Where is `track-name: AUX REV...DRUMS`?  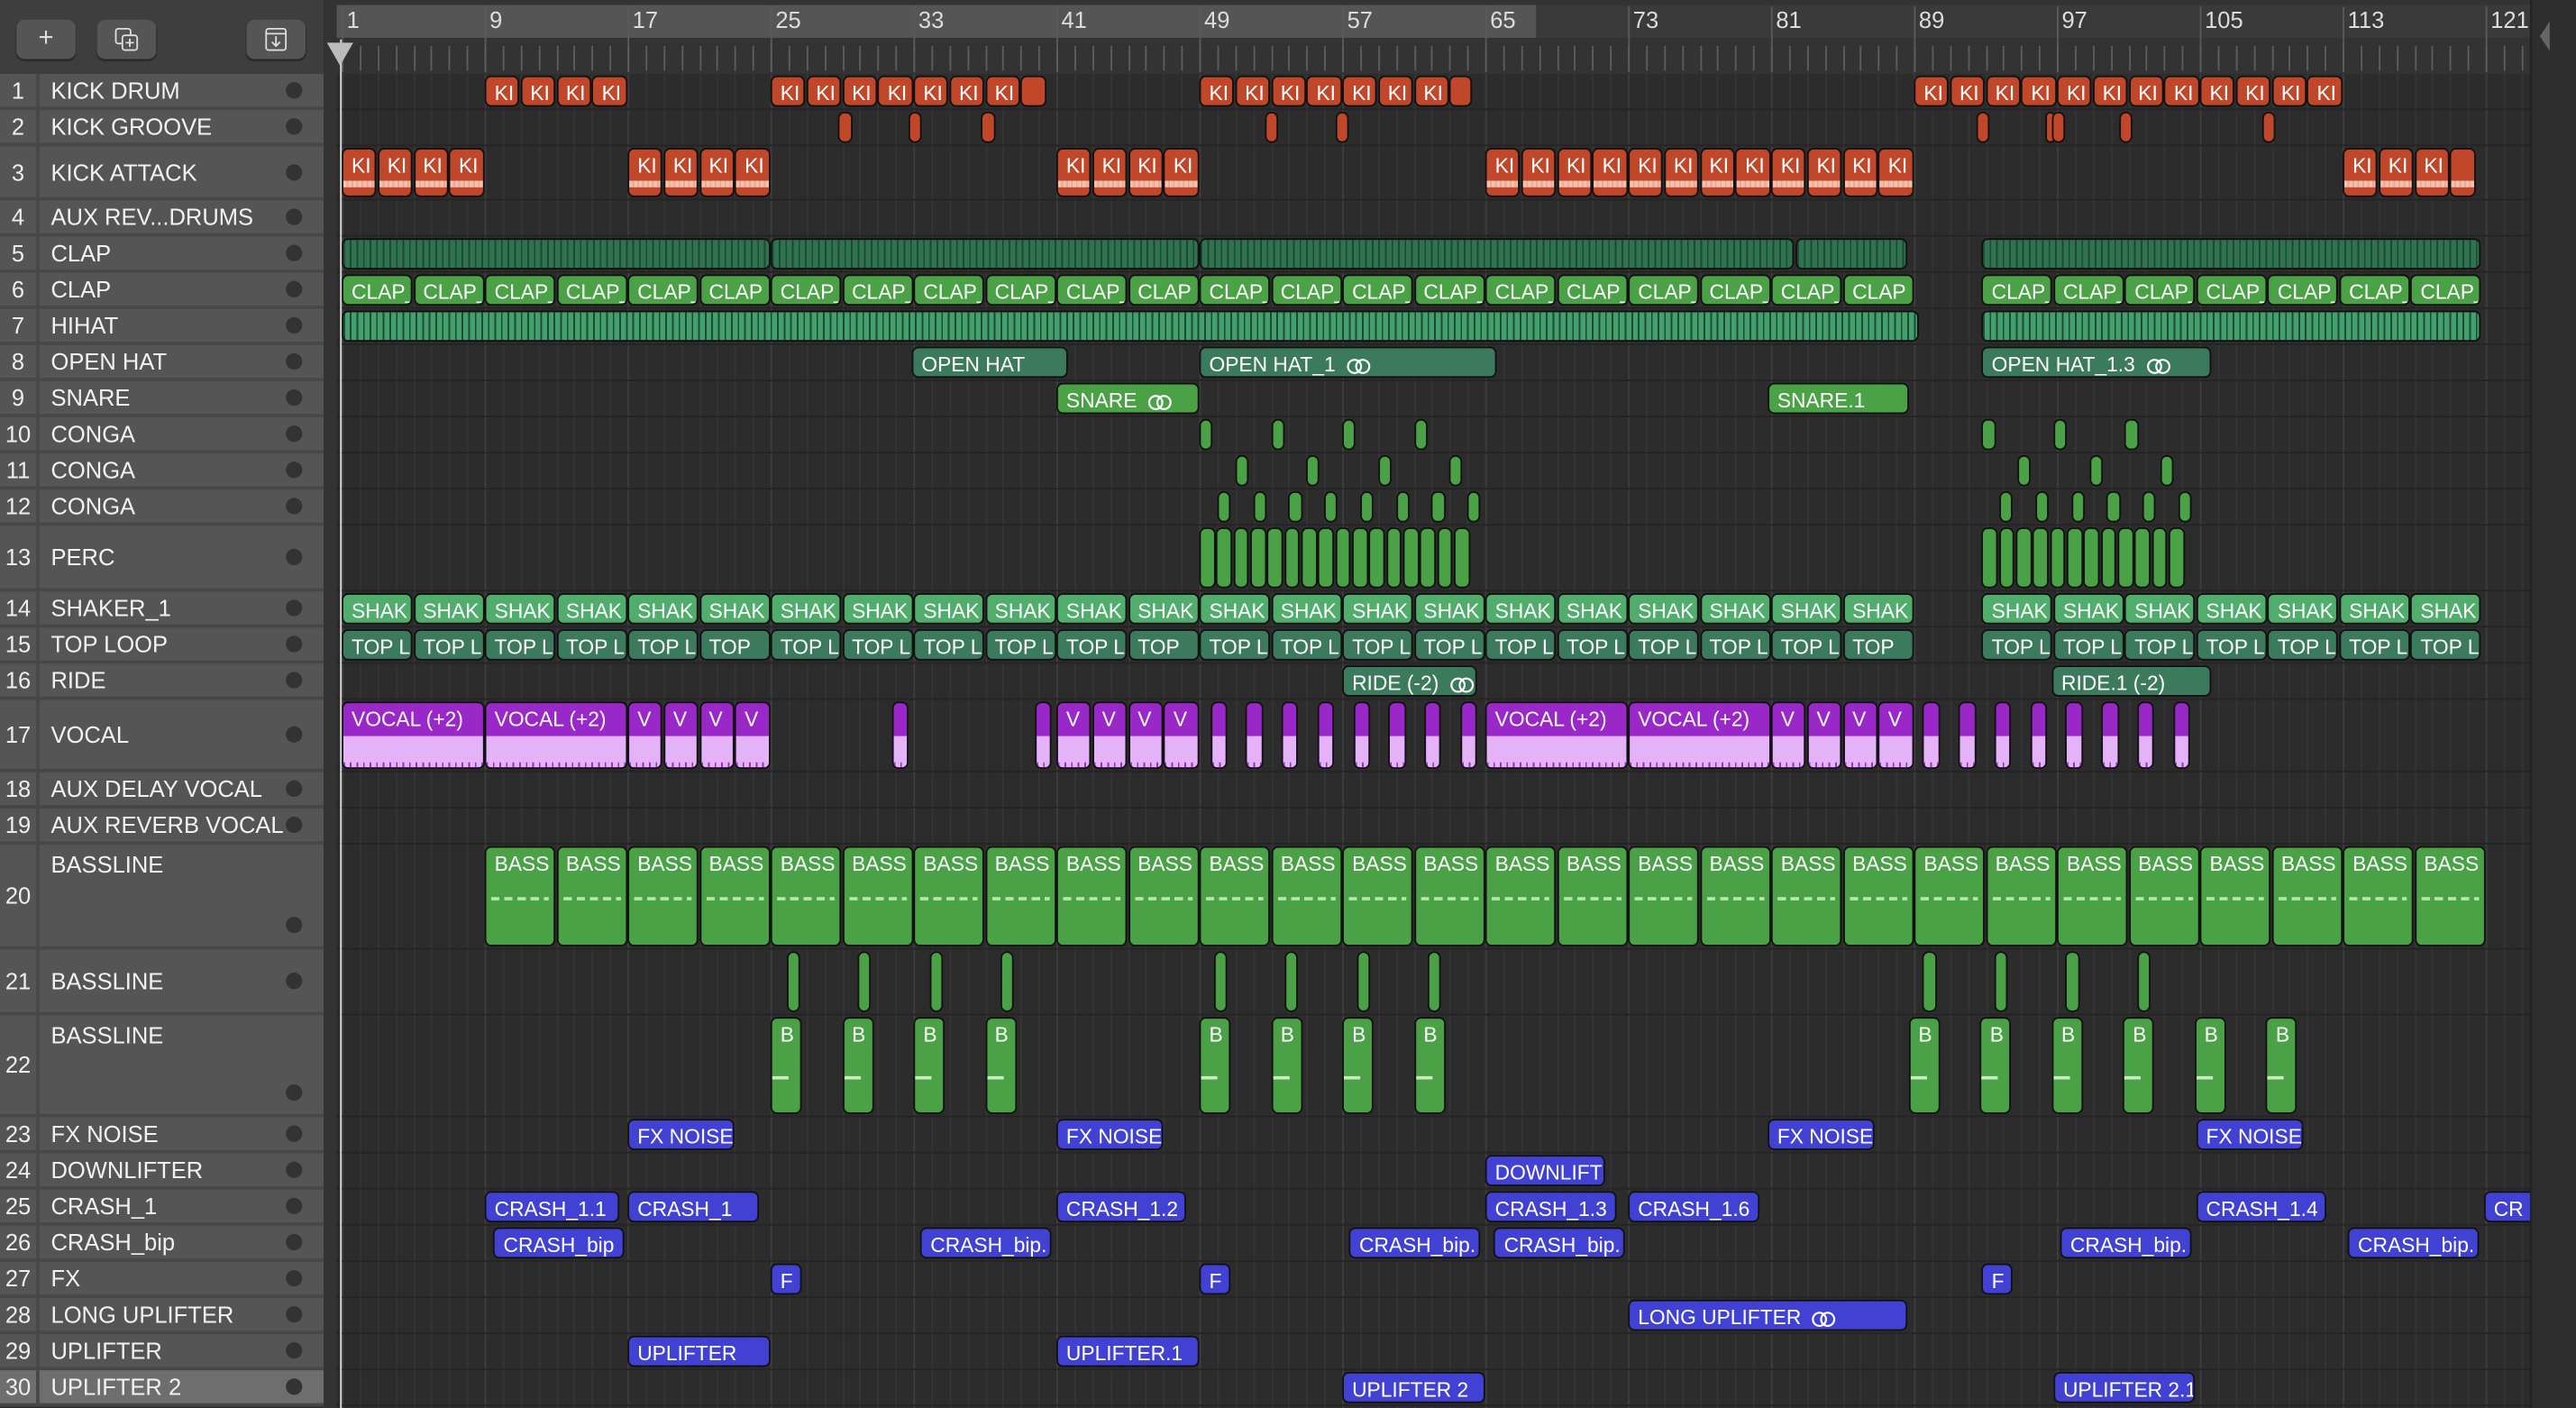 track-name: AUX REV...DRUMS is located at coordinates (152, 217).